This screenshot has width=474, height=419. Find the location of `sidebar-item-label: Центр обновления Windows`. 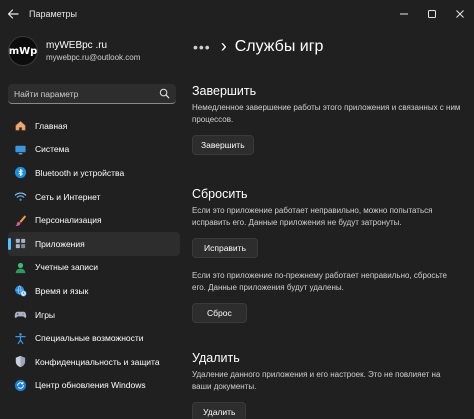

sidebar-item-label: Центр обновления Windows is located at coordinates (90, 385).